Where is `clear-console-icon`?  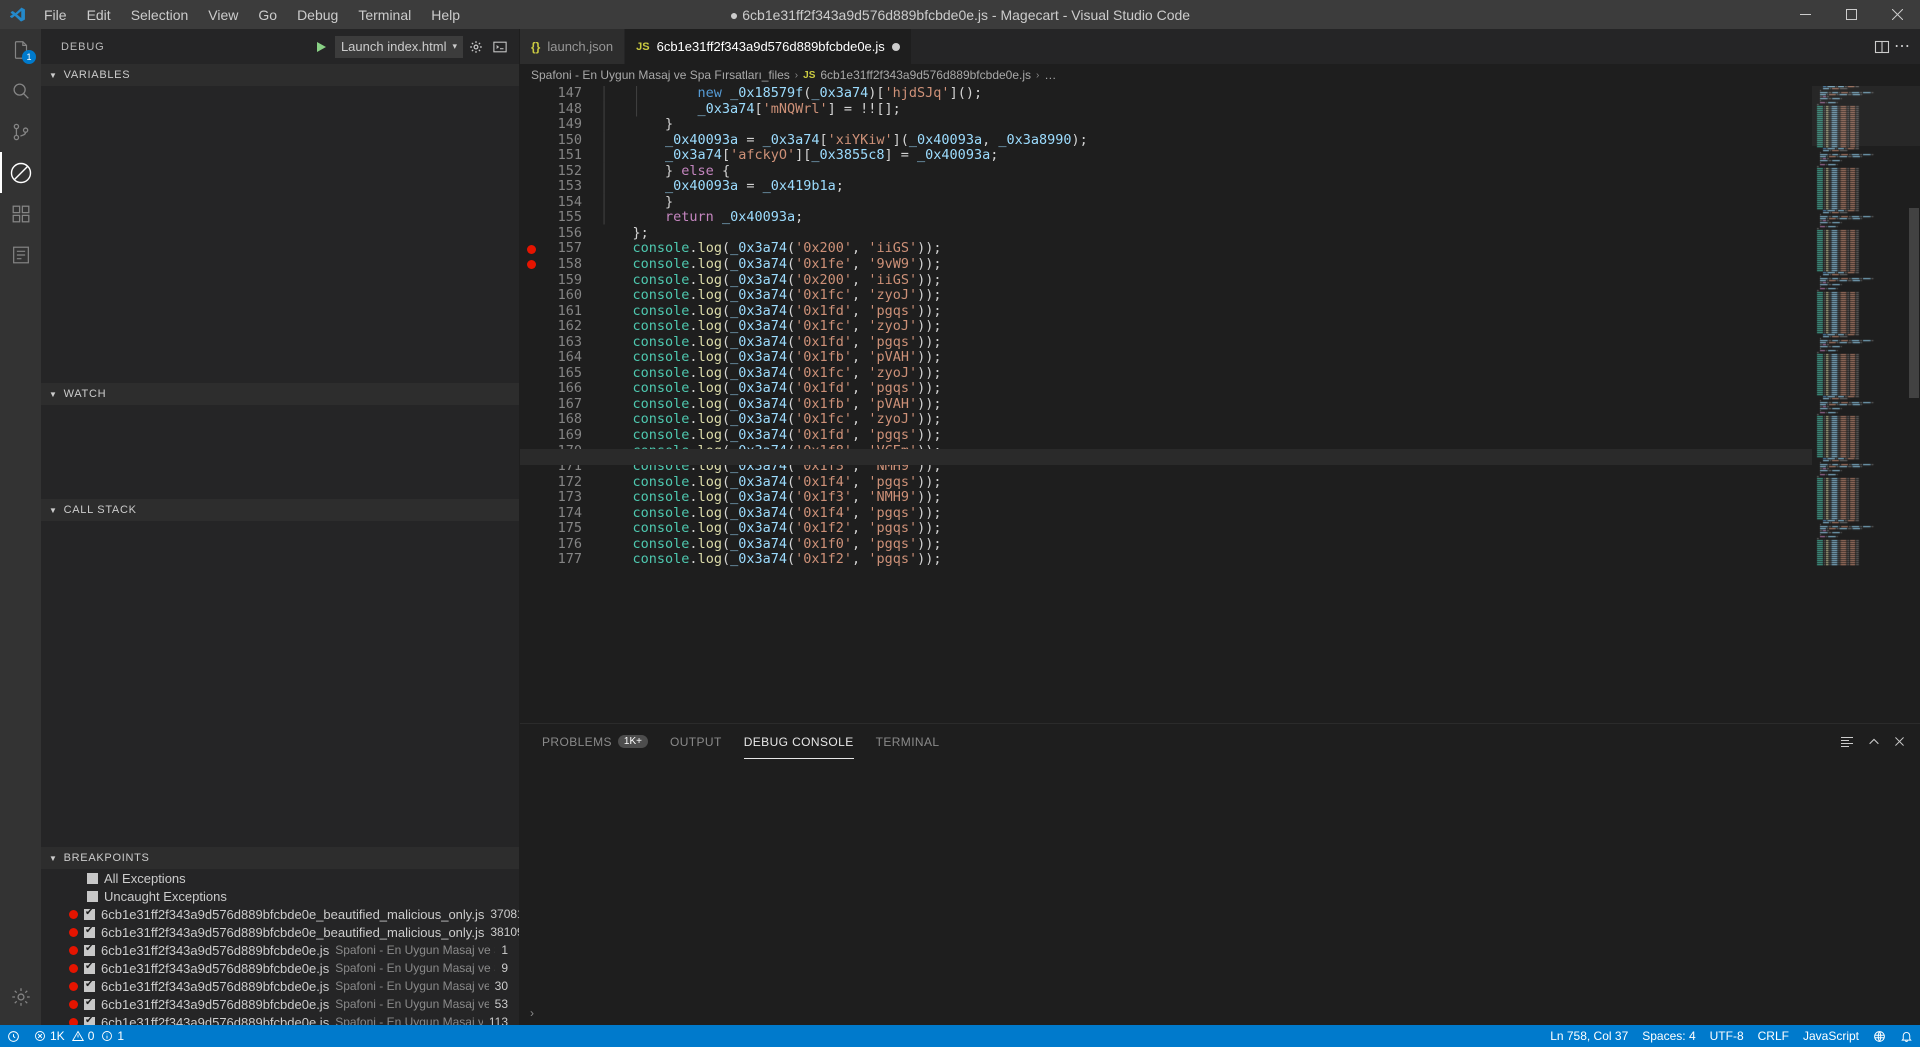 clear-console-icon is located at coordinates (1847, 742).